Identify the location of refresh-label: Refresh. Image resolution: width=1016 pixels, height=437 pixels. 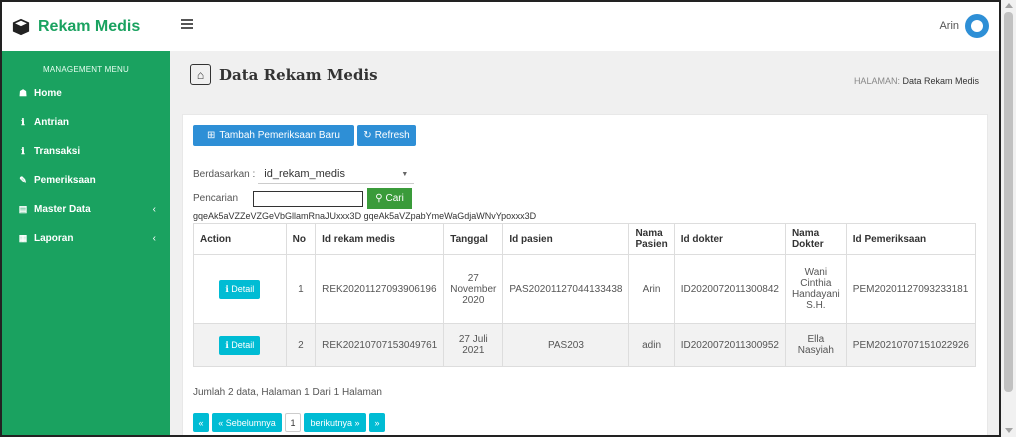
(392, 135).